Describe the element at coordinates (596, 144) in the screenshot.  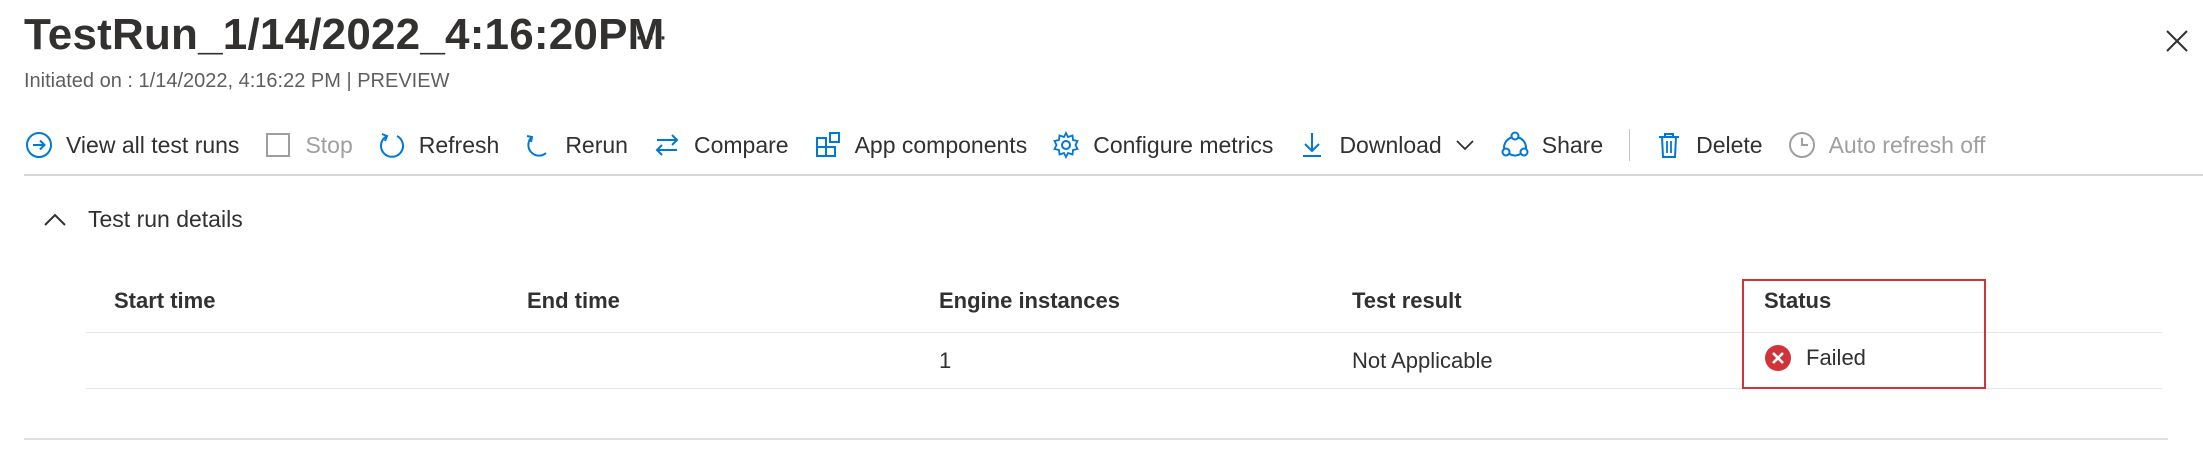
I see `rerun-label: Rerun` at that location.